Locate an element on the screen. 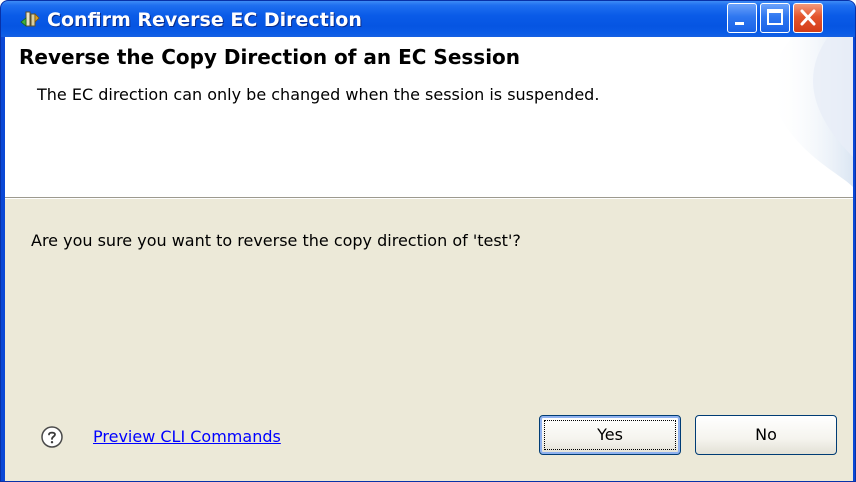  maximize-icon is located at coordinates (775, 17).